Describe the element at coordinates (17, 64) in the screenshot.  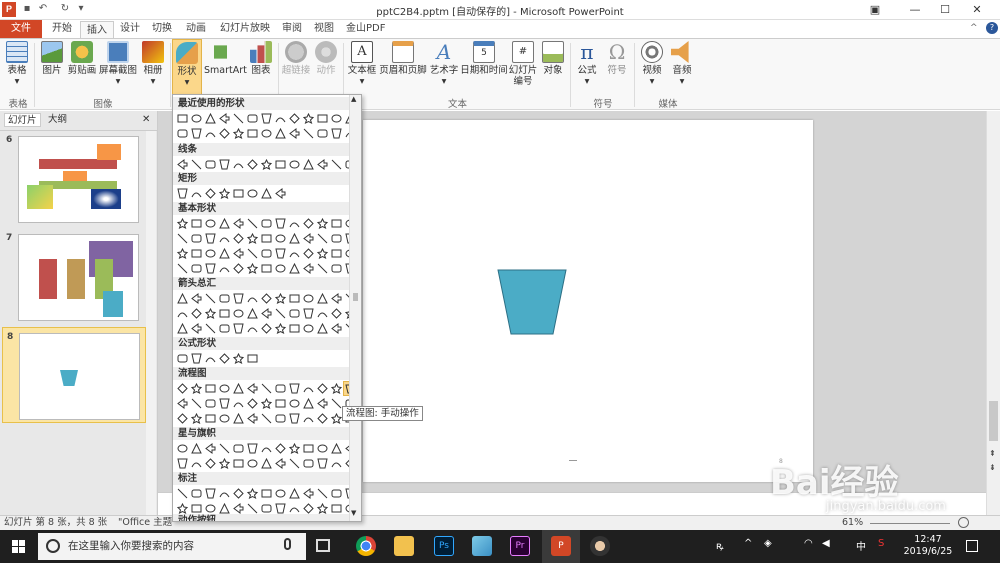
I see `table-button: 表格 ▾` at that location.